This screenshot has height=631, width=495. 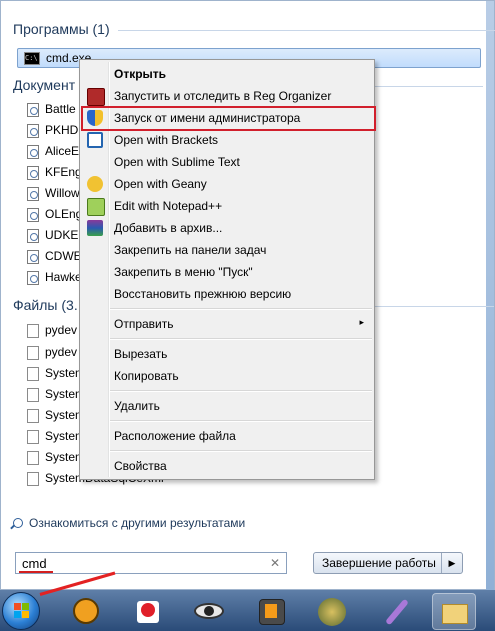 I want to click on start-orb-button, so click(x=21, y=611).